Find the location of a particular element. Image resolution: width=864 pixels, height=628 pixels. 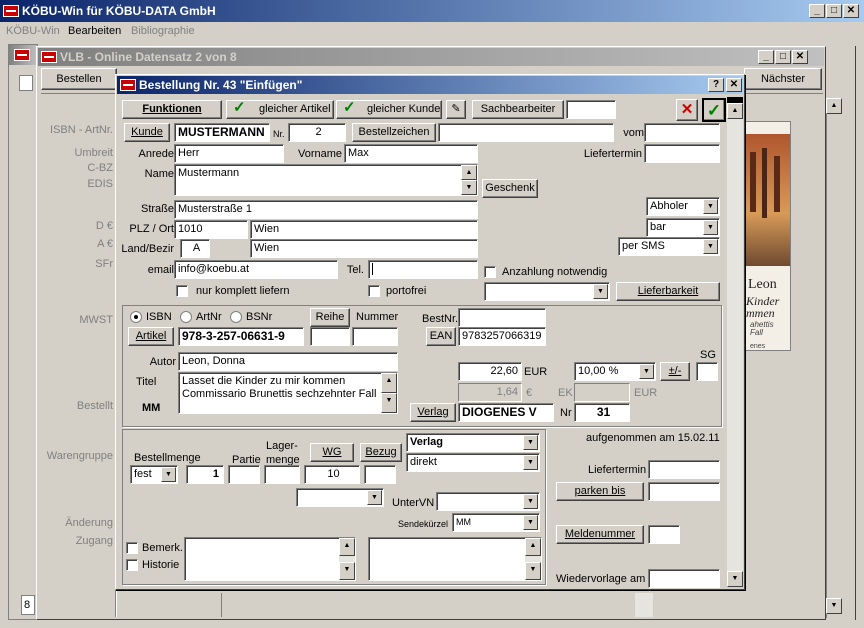

meldenummer-field is located at coordinates (664, 534).